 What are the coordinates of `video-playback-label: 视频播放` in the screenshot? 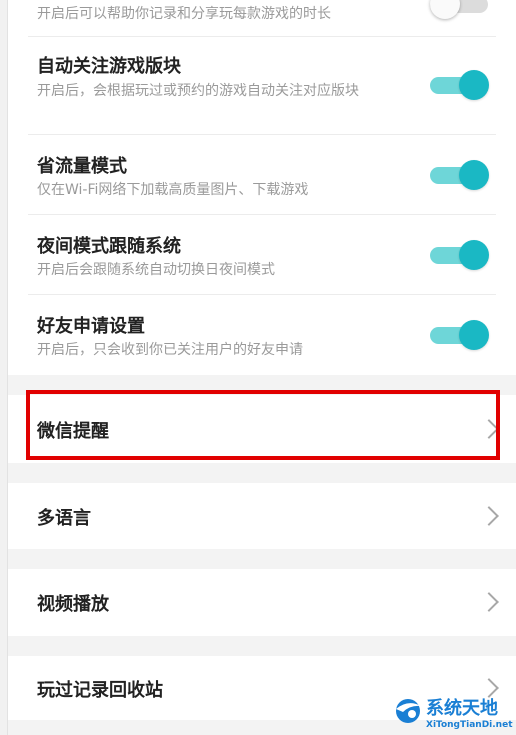 It's located at (73, 604).